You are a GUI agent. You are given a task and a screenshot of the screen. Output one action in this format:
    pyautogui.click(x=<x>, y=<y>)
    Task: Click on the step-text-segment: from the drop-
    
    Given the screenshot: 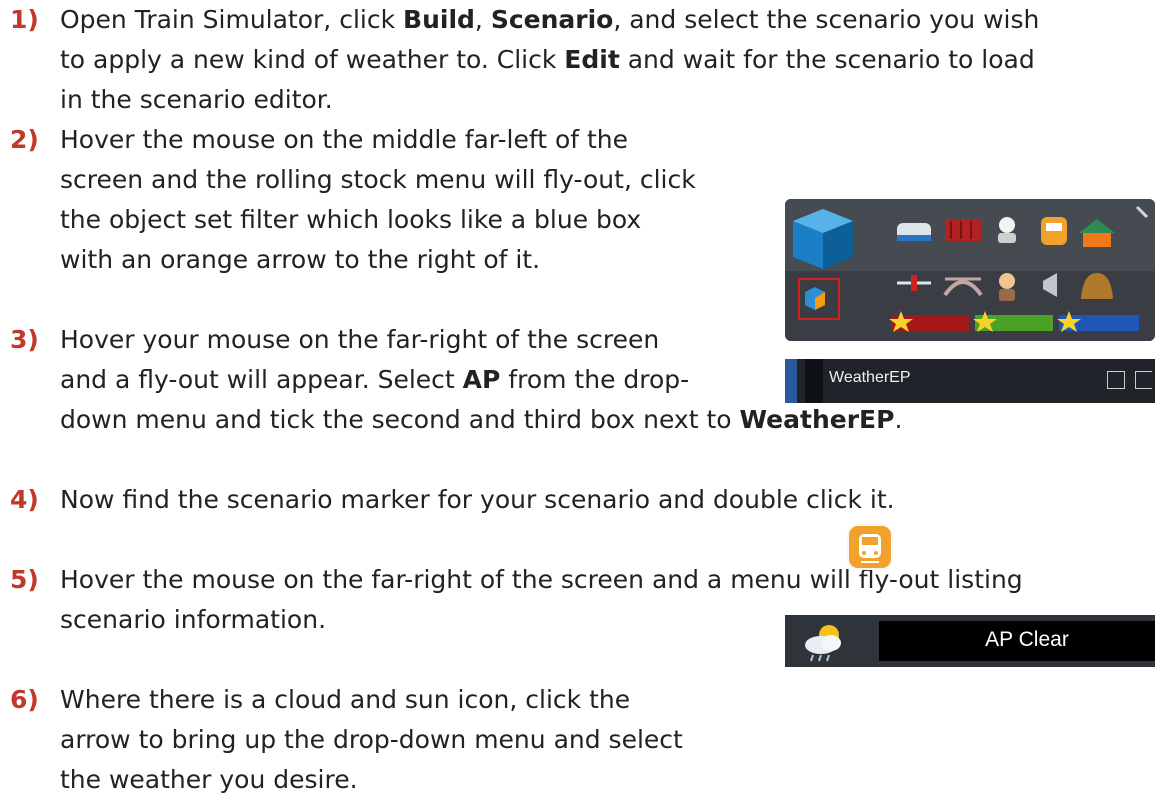 What is the action you would take?
    pyautogui.click(x=595, y=379)
    